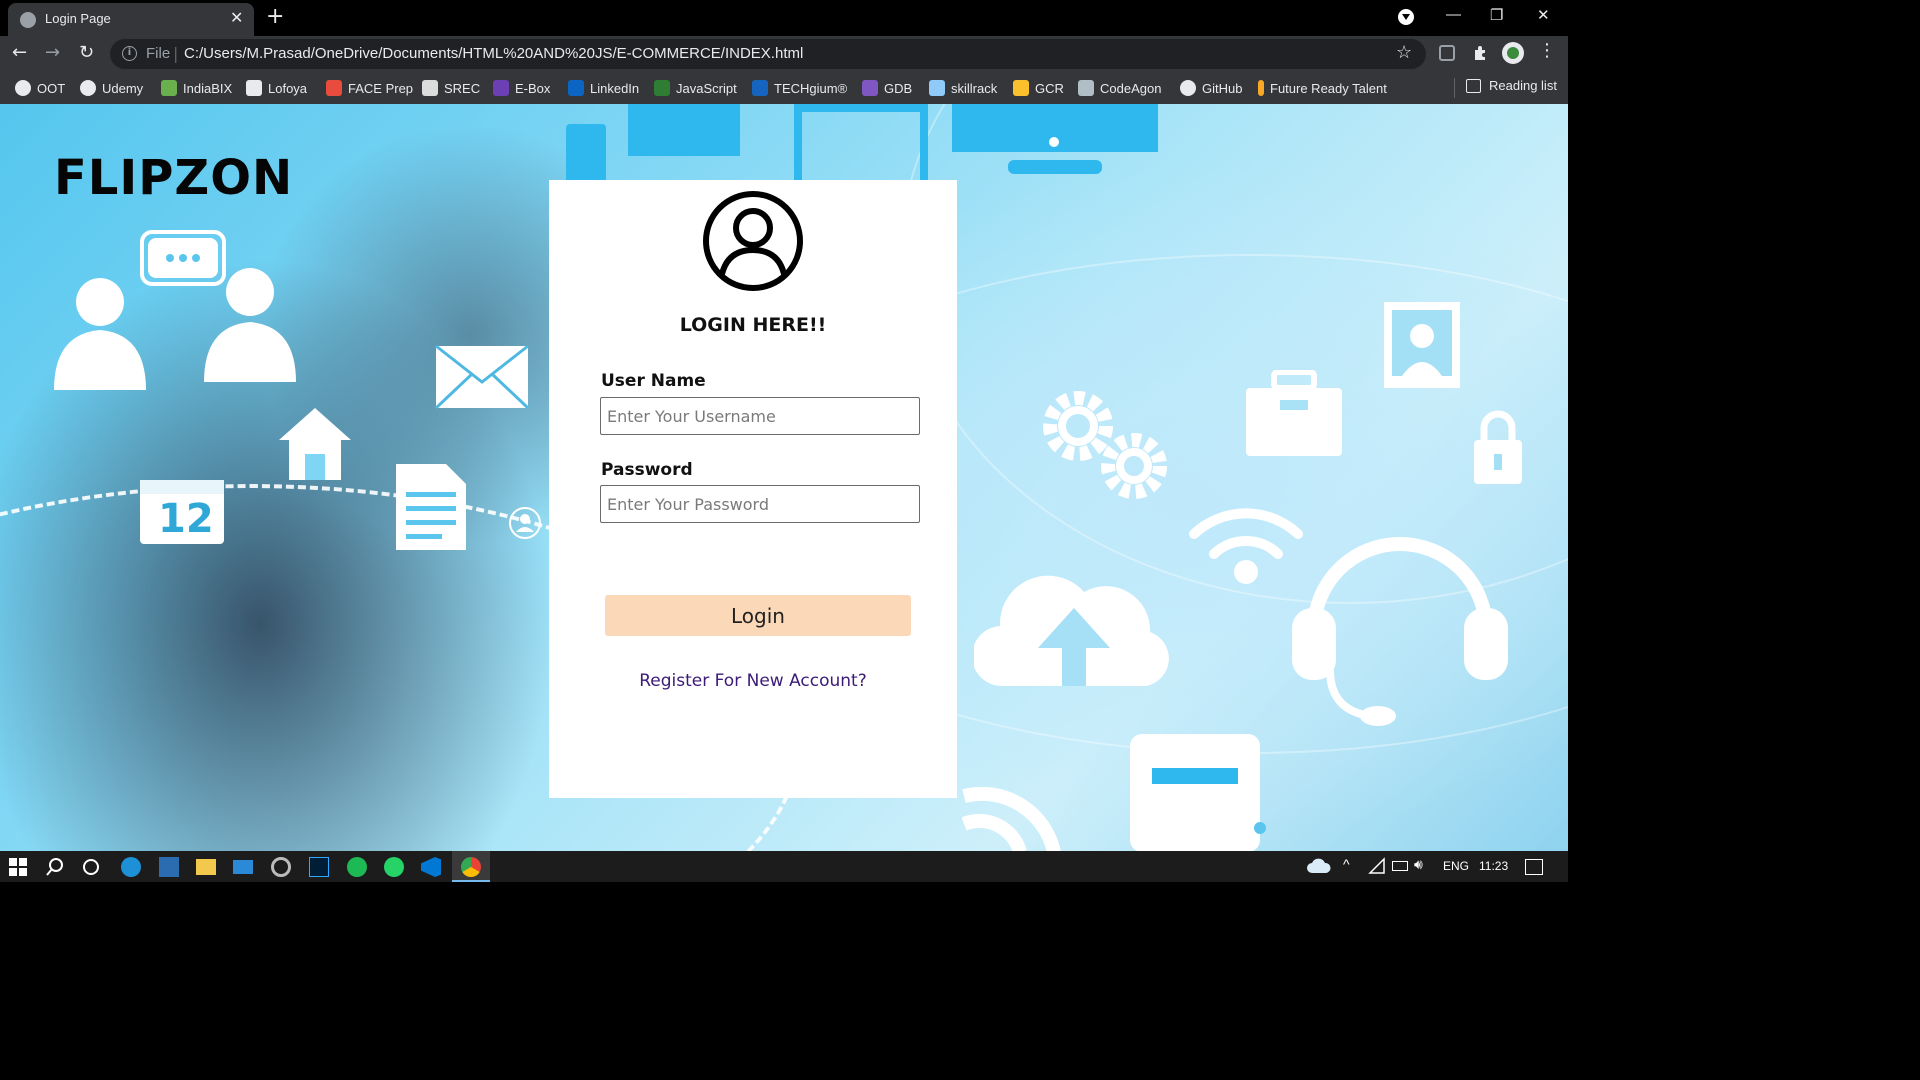 This screenshot has width=1920, height=1080. What do you see at coordinates (275, 16) in the screenshot?
I see `new-tab-icon: +` at bounding box center [275, 16].